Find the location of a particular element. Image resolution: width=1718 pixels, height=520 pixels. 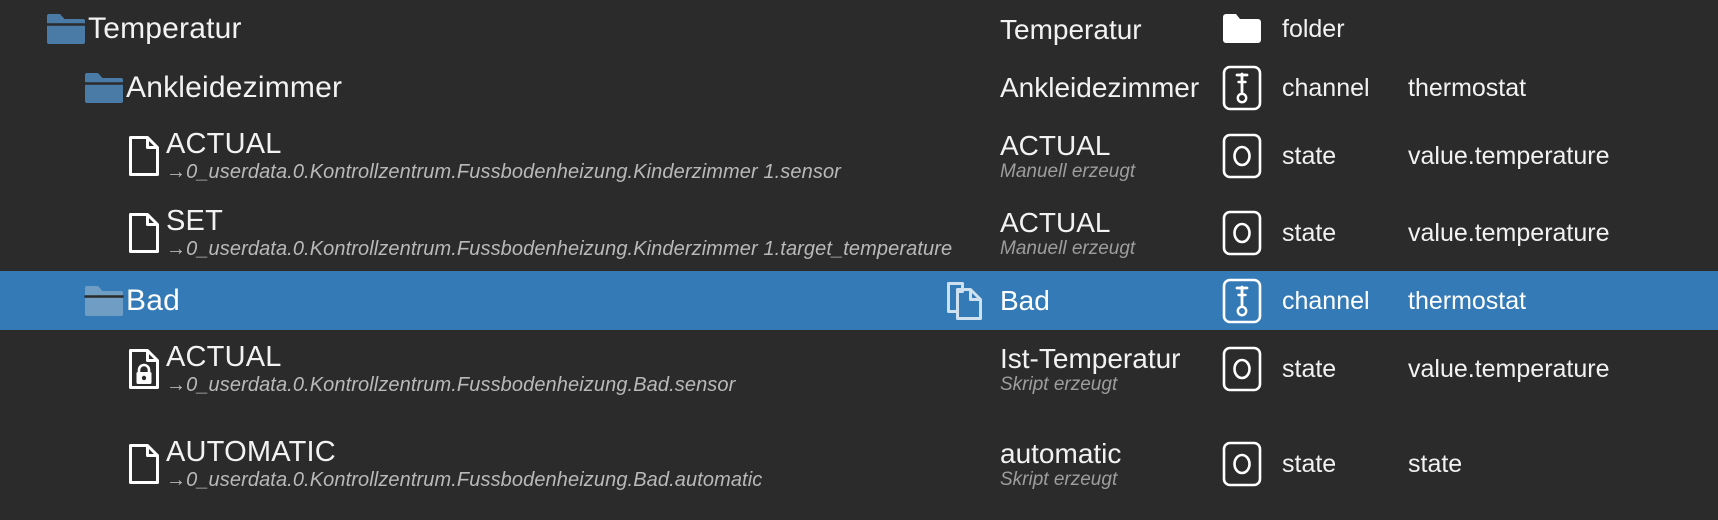

tree-row-temperatur: Temperatur Temperatur folder is located at coordinates (859, 29).